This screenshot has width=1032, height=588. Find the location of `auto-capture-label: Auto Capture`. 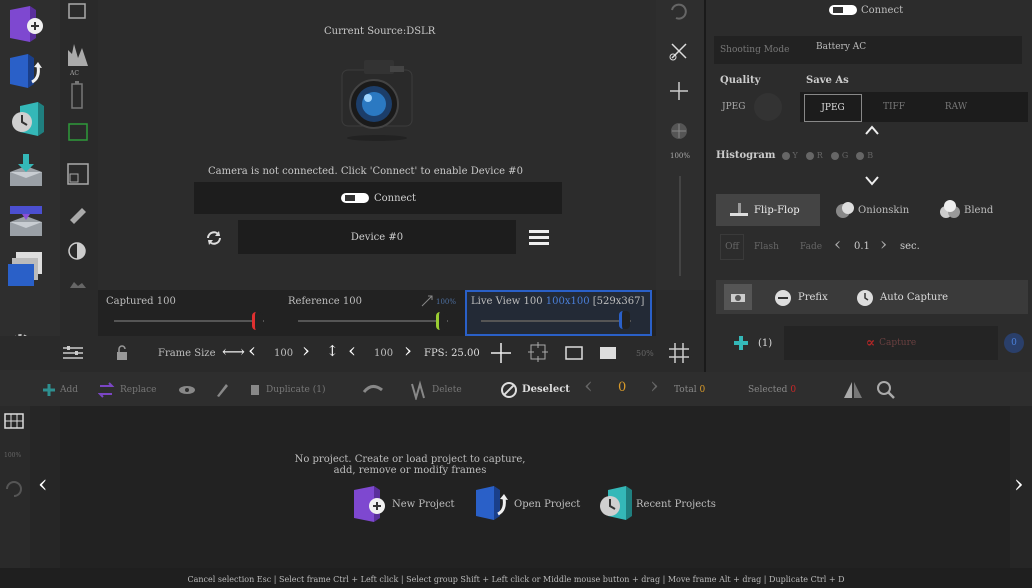

auto-capture-label: Auto Capture is located at coordinates (914, 297).